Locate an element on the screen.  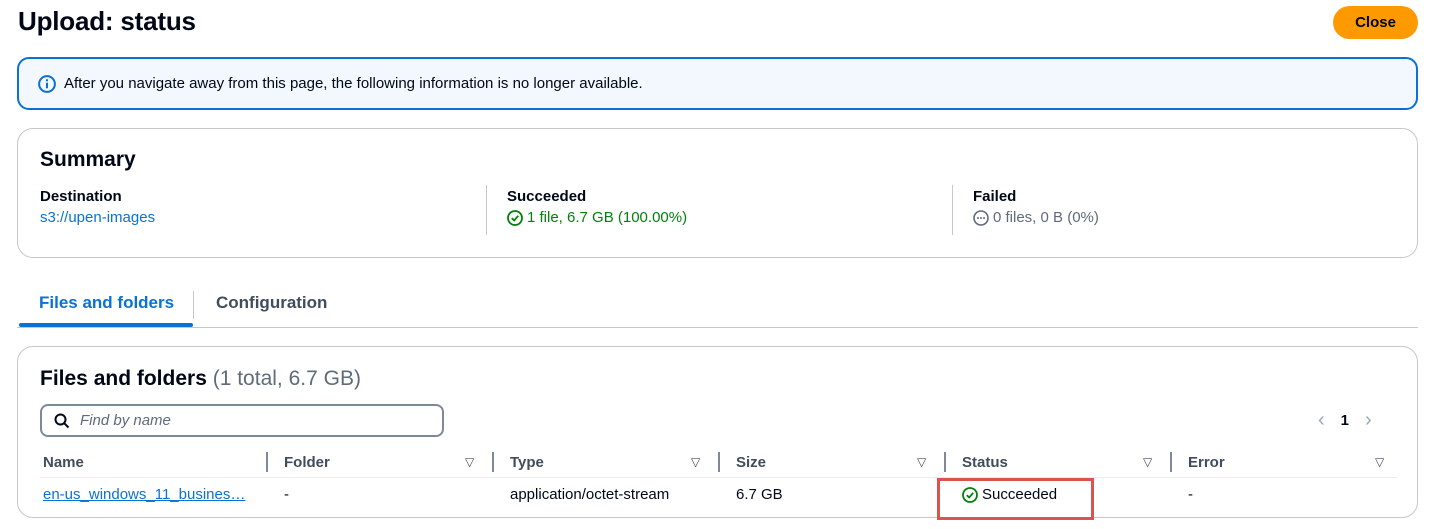
failed-value: 0 files, 0 B (0%) is located at coordinates (1046, 217).